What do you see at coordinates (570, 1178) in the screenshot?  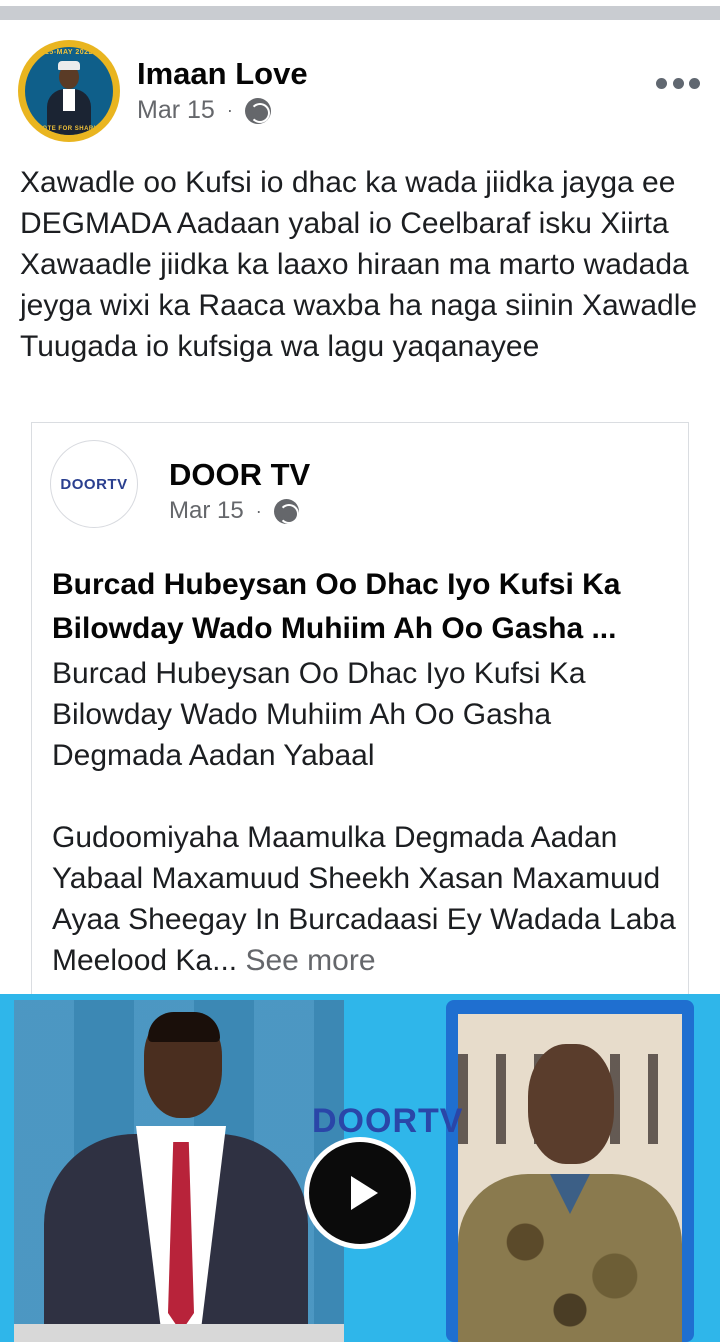 I see `soldier-inset` at bounding box center [570, 1178].